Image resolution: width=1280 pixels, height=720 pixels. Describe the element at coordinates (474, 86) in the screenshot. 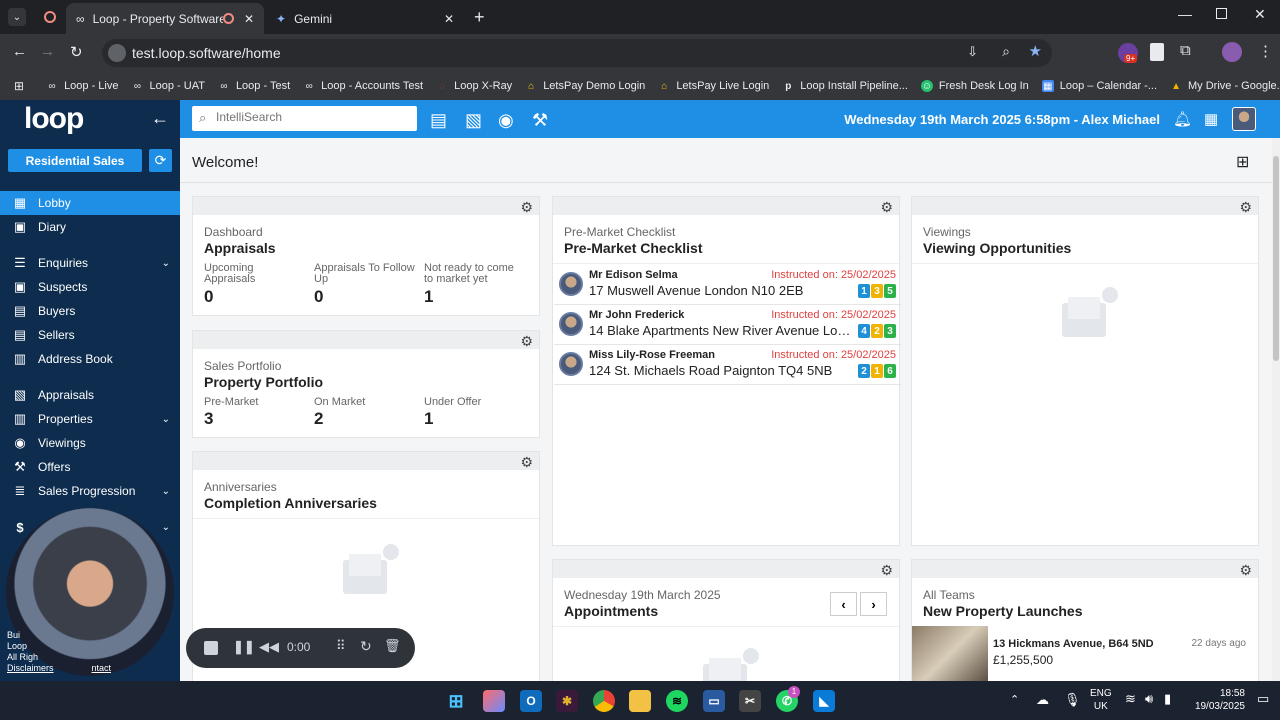

I see `bookmark-loop-xray: ◌ Loop X-Ray` at that location.